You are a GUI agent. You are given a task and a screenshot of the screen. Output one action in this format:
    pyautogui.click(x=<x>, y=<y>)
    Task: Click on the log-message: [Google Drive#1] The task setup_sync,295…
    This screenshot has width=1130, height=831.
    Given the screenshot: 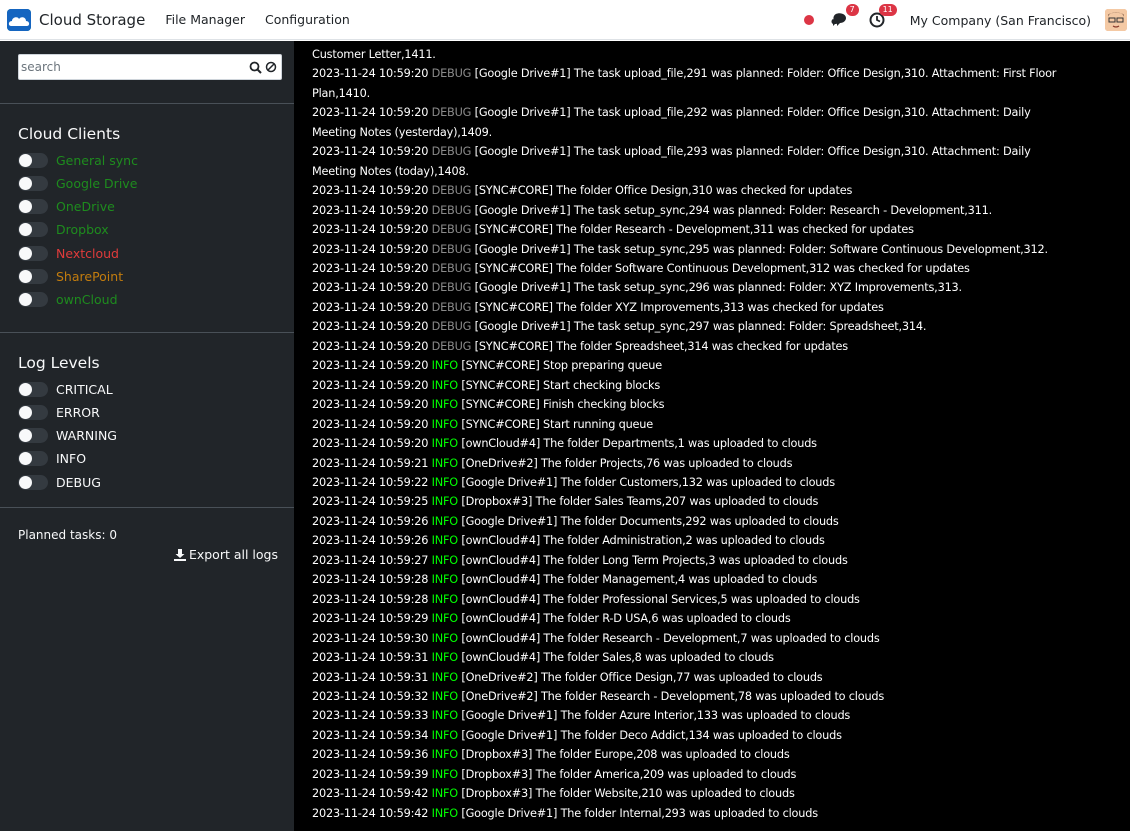 What is the action you would take?
    pyautogui.click(x=761, y=249)
    